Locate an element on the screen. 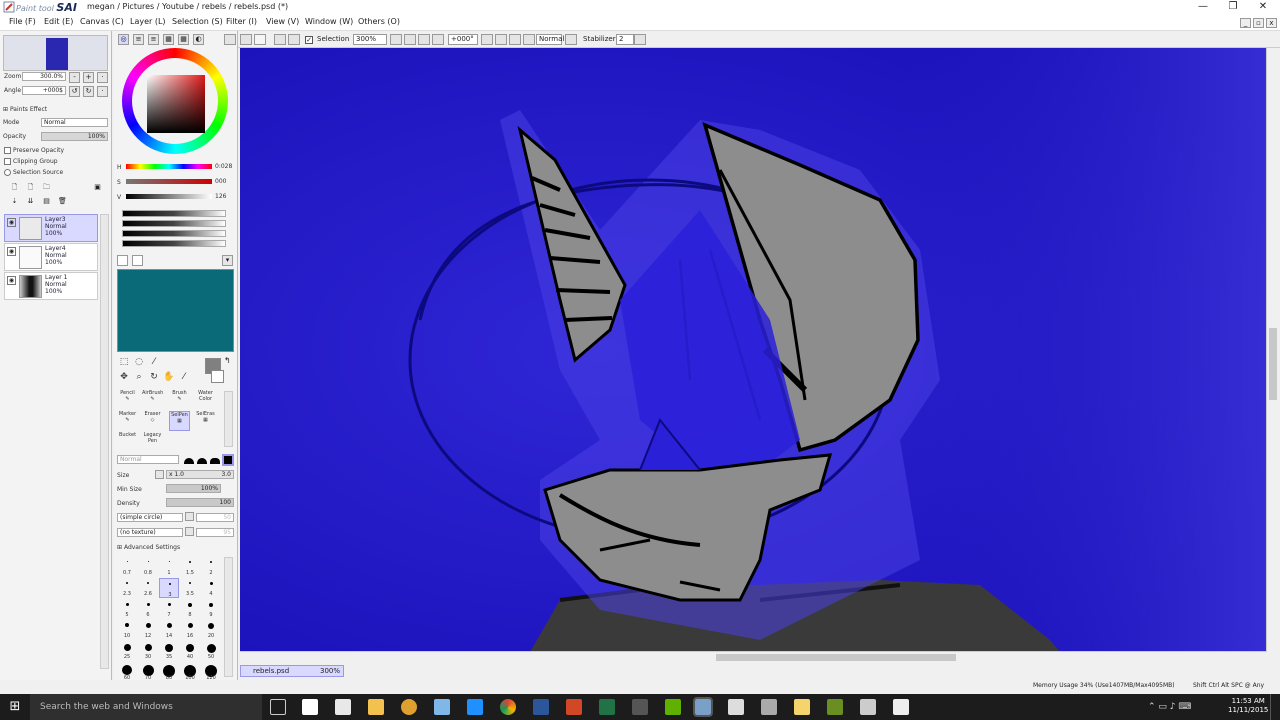 This screenshot has height=720, width=1280. brush-size-preset: 7 is located at coordinates (169, 609).